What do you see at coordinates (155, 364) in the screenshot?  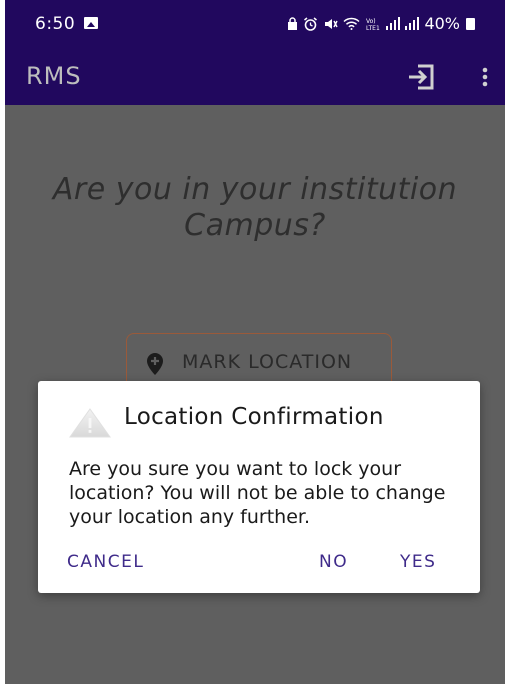 I see `add-location-icon` at bounding box center [155, 364].